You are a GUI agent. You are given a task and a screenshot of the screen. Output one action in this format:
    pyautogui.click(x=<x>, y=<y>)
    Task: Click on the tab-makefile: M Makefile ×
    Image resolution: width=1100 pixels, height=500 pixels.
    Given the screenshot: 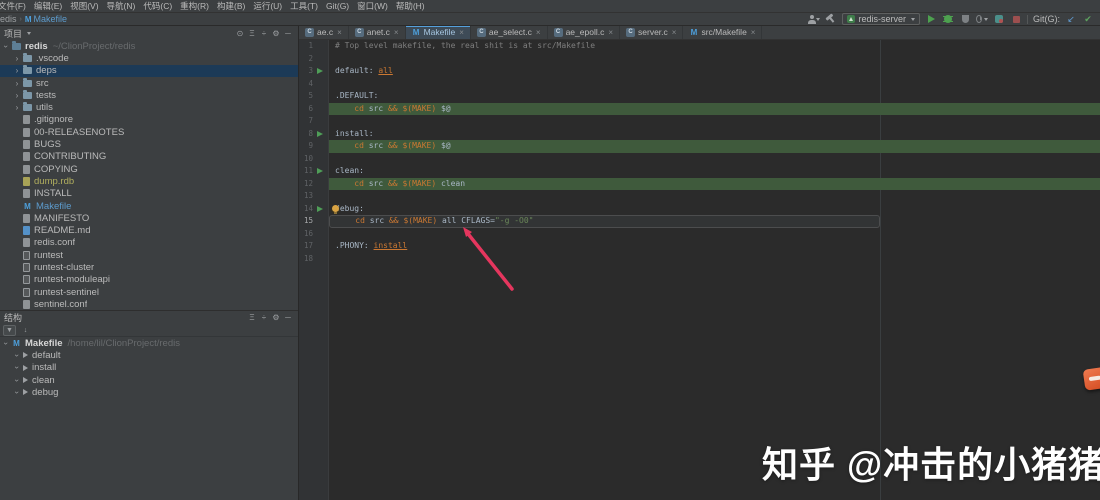 What is the action you would take?
    pyautogui.click(x=438, y=32)
    